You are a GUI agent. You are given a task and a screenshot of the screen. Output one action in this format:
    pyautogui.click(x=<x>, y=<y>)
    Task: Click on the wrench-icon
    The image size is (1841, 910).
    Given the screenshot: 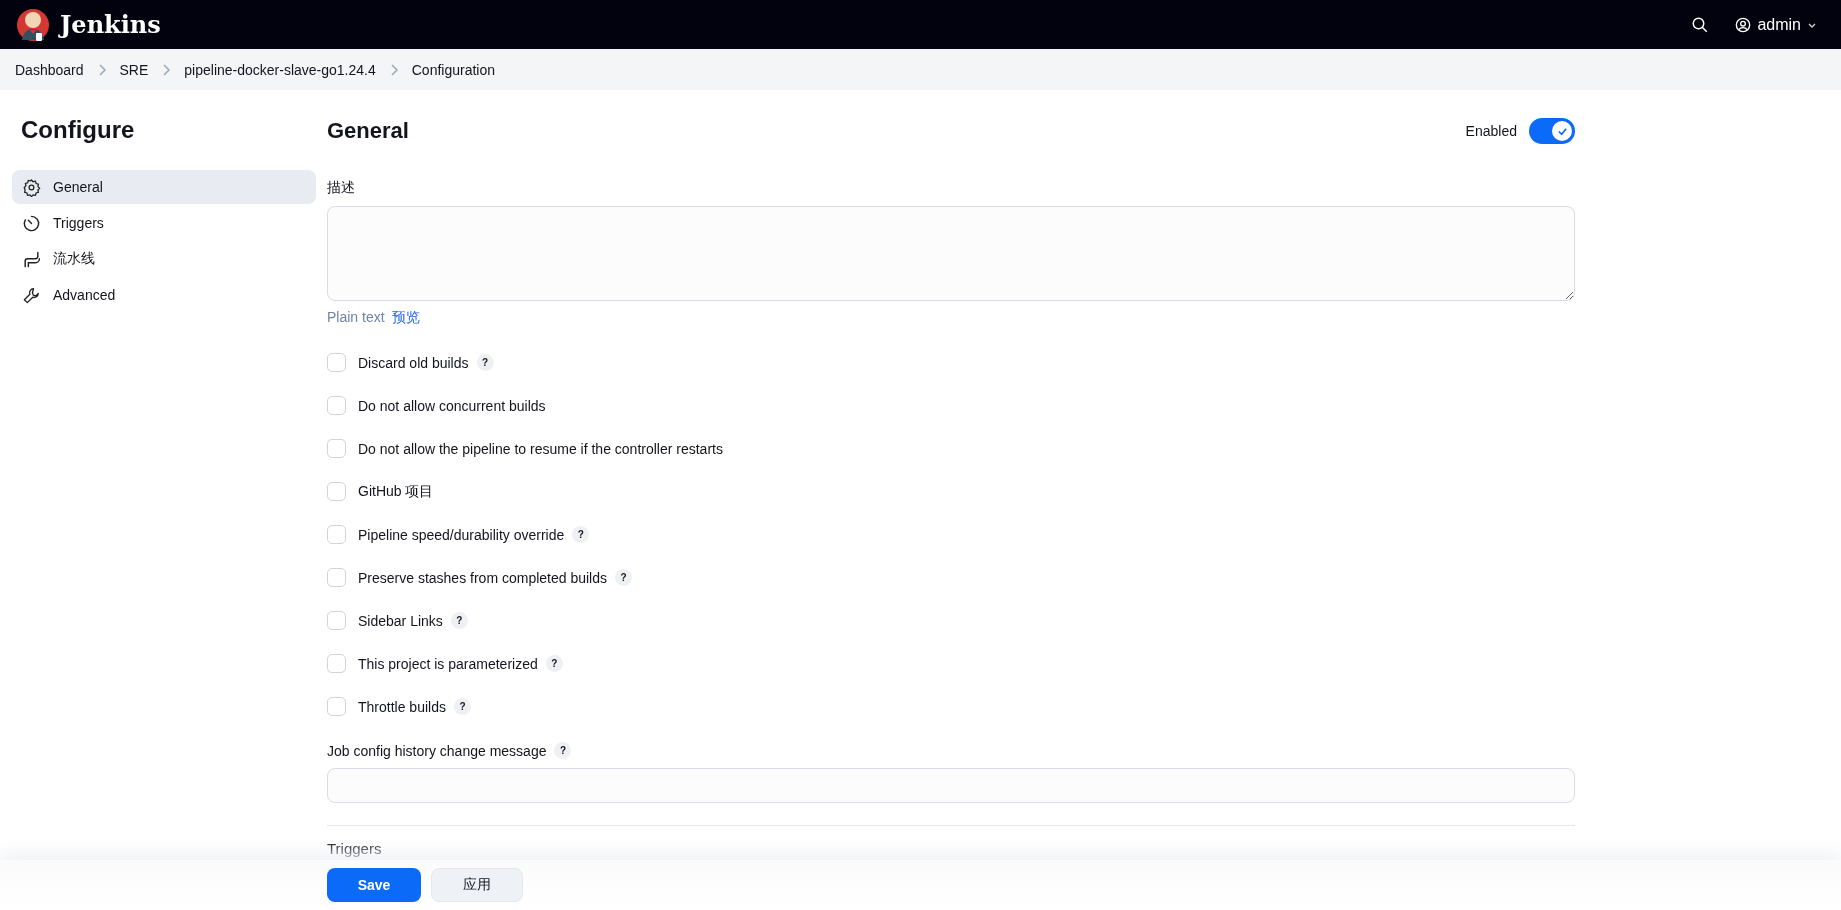 What is the action you would take?
    pyautogui.click(x=31, y=295)
    